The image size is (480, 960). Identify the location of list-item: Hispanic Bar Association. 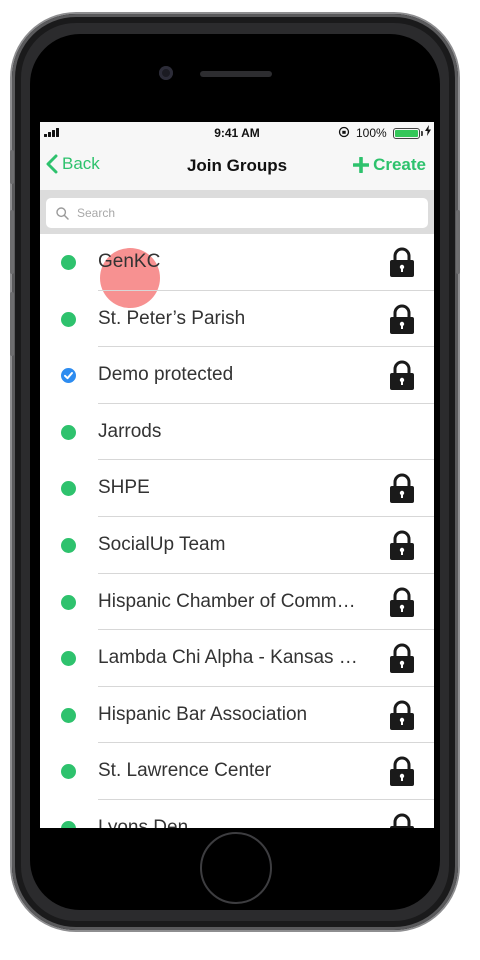
(237, 715).